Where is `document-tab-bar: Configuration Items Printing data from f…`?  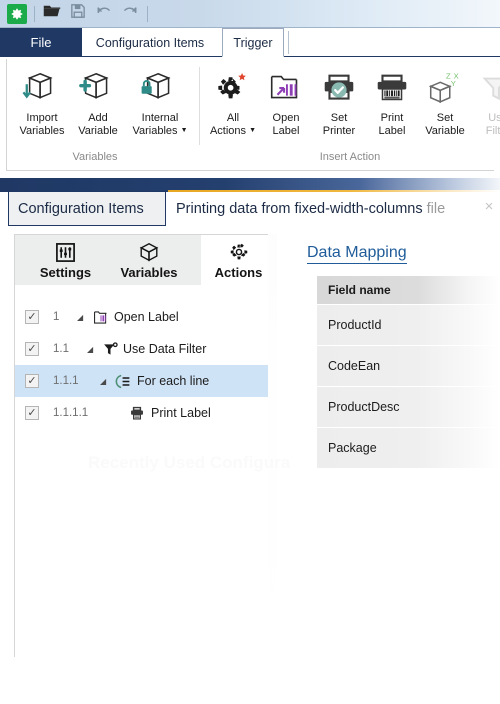 document-tab-bar: Configuration Items Printing data from f… is located at coordinates (250, 209).